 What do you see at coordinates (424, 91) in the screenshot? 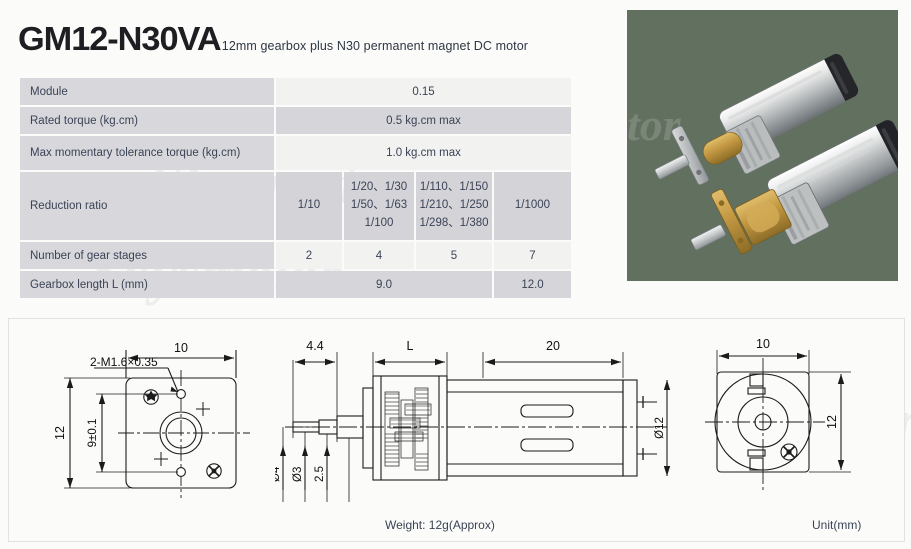
I see `row-value: 0.15` at bounding box center [424, 91].